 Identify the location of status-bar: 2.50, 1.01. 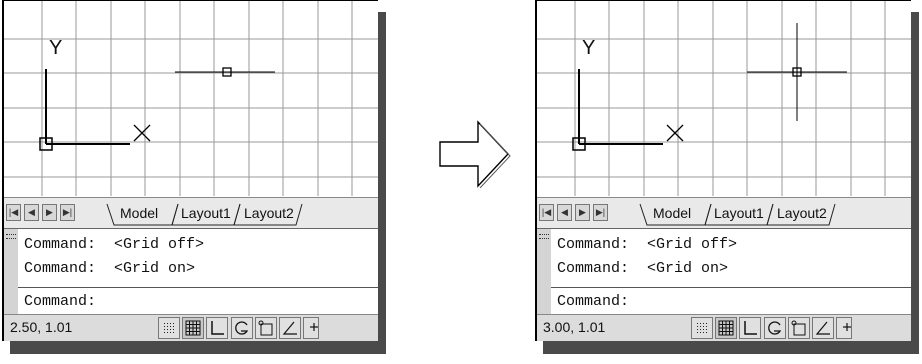
(191, 327).